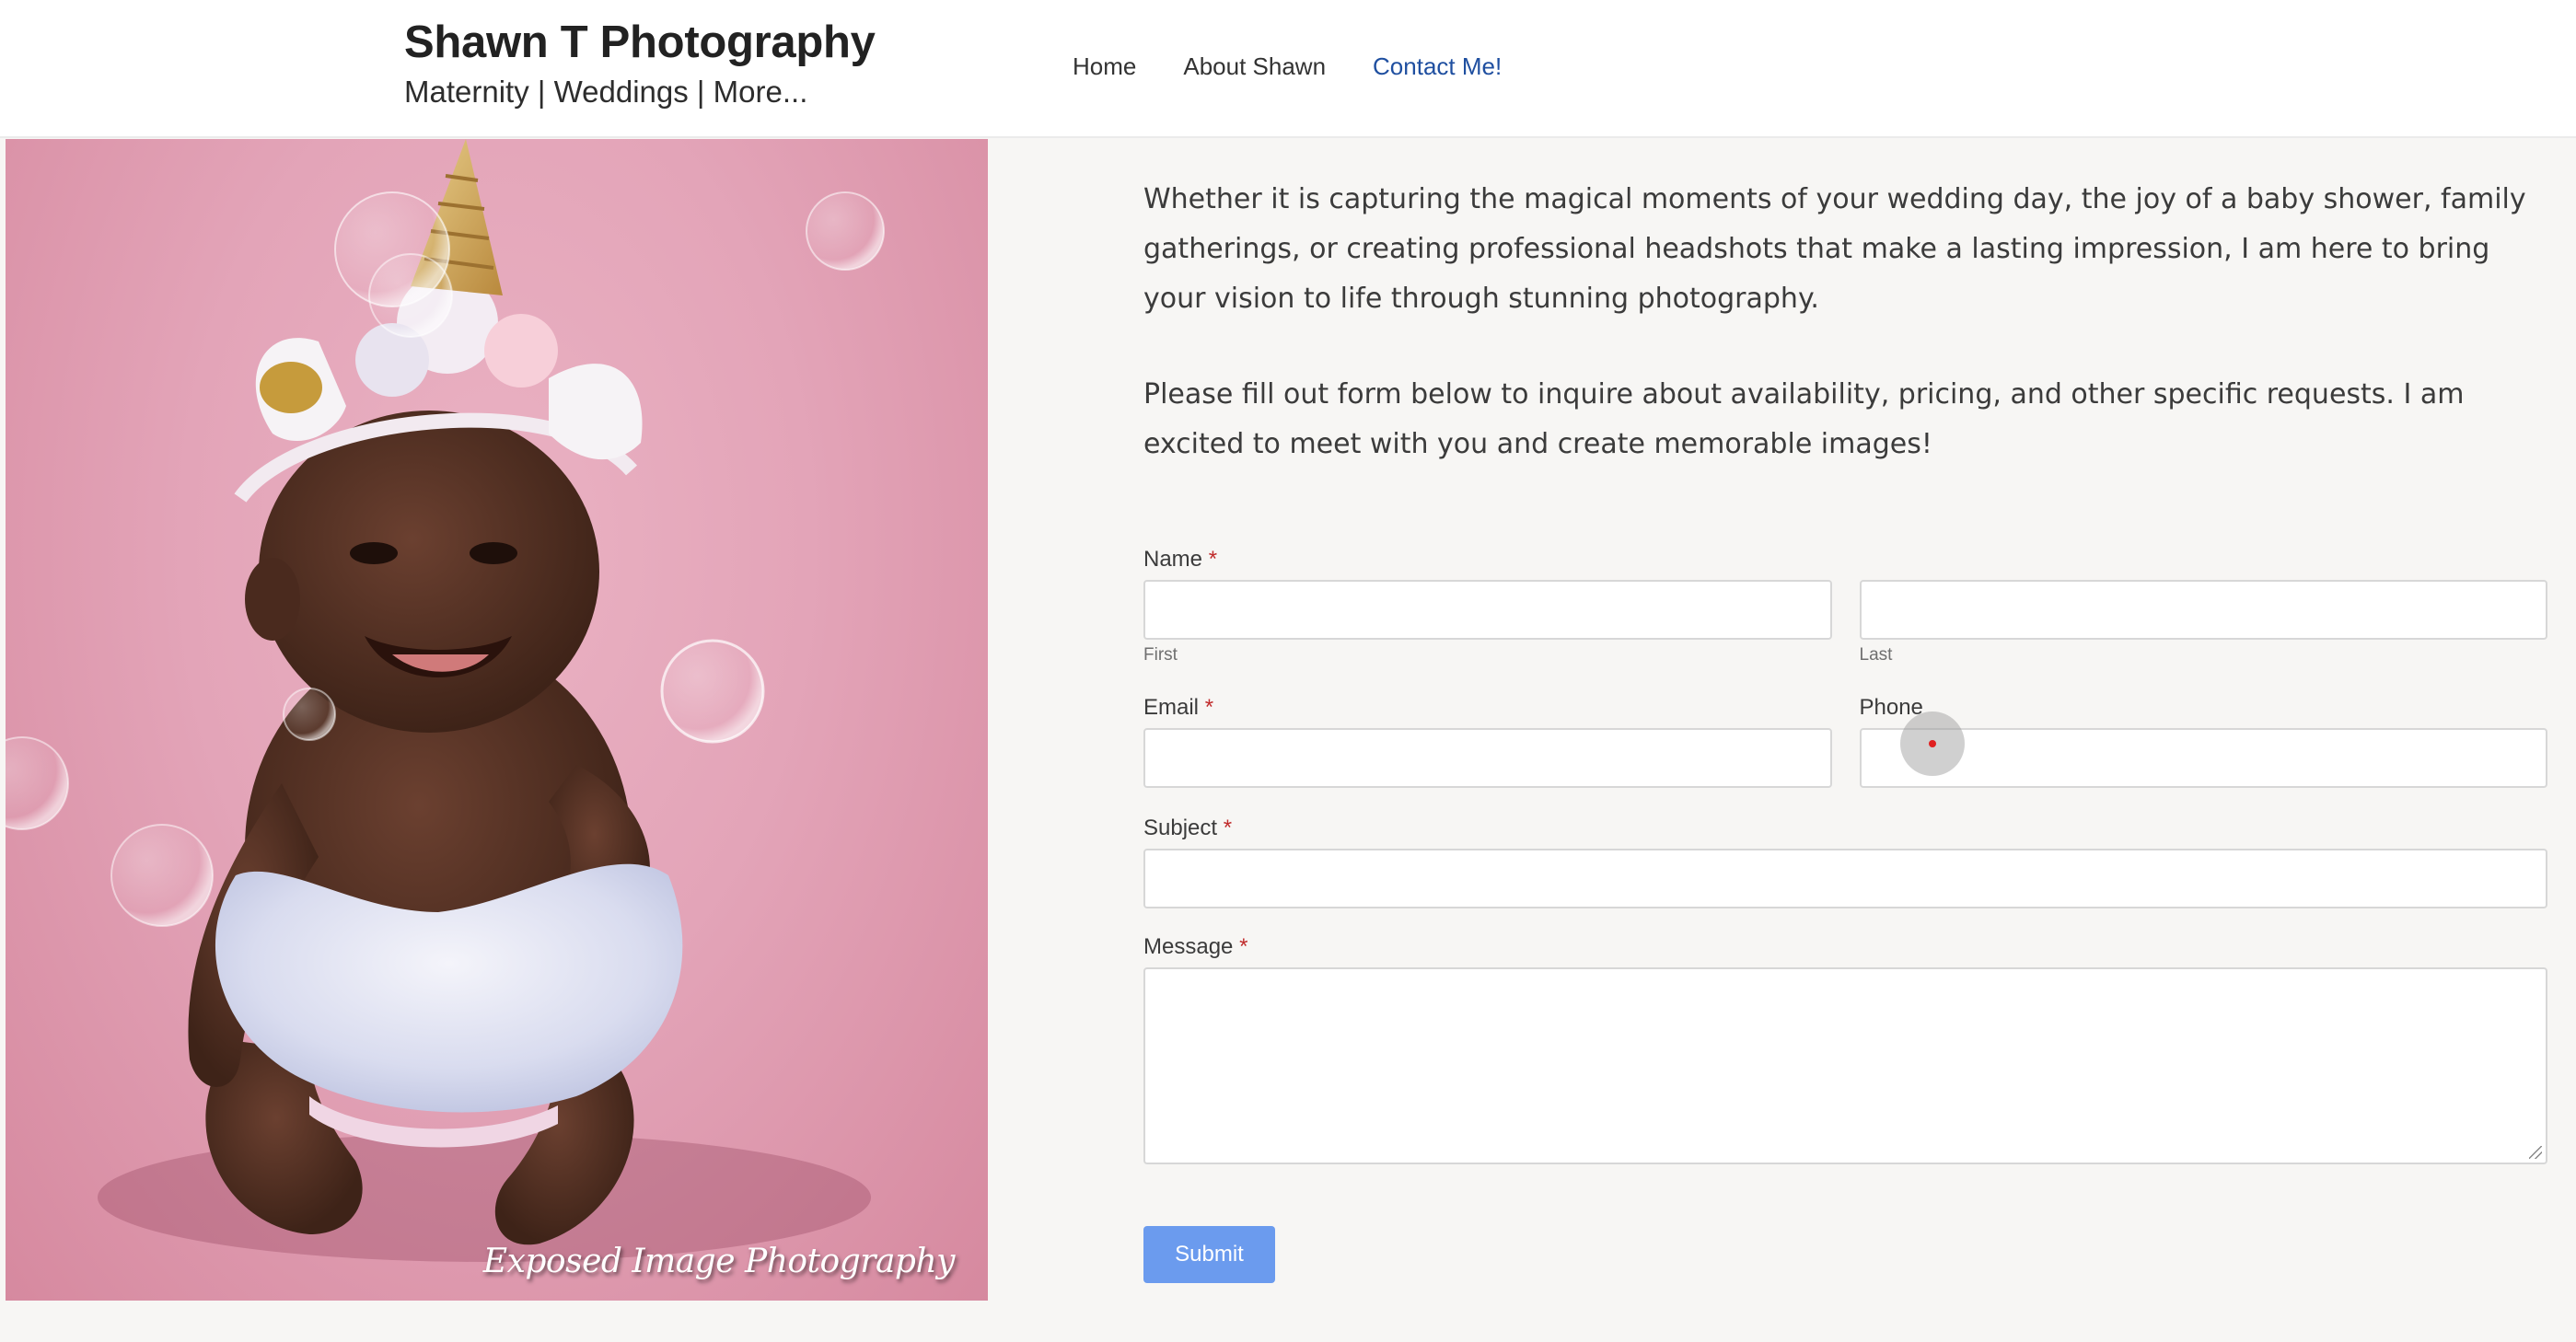 Image resolution: width=2576 pixels, height=1342 pixels. What do you see at coordinates (1171, 707) in the screenshot?
I see `email-label-text: Email` at bounding box center [1171, 707].